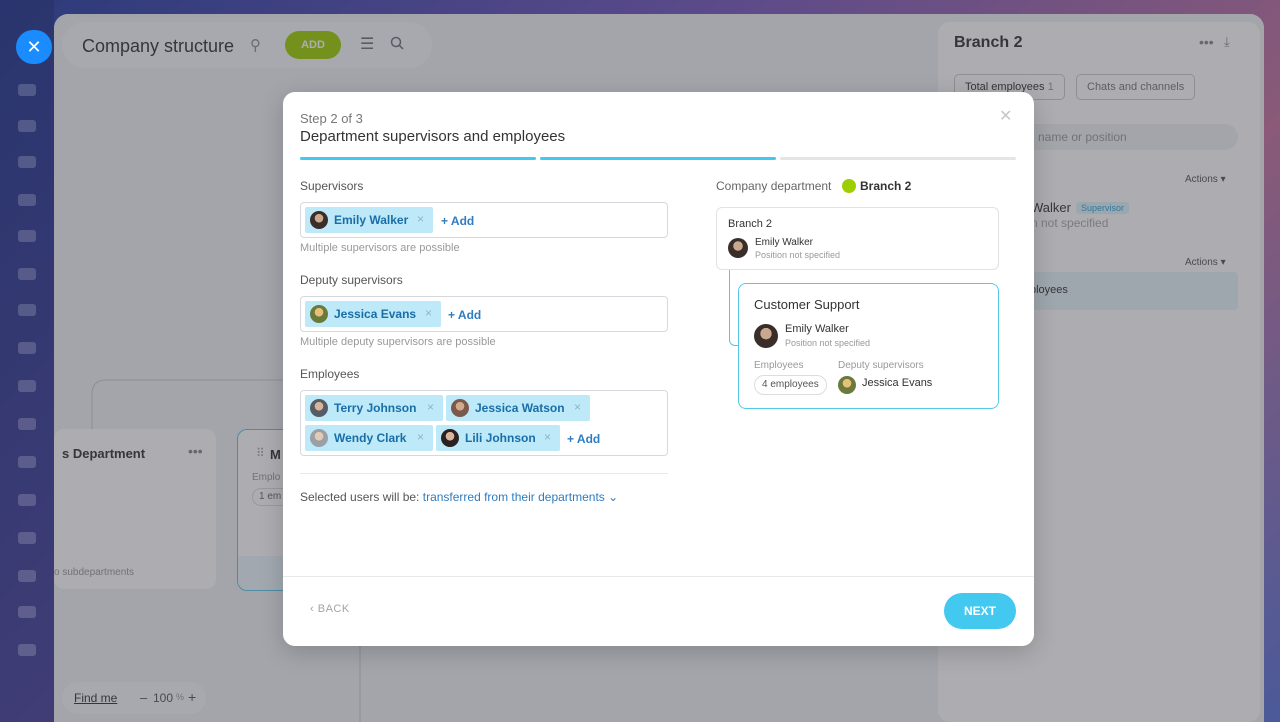 The height and width of the screenshot is (722, 1280). What do you see at coordinates (514, 497) in the screenshot?
I see `transfer-mode-dropdown: transferred from their departments` at bounding box center [514, 497].